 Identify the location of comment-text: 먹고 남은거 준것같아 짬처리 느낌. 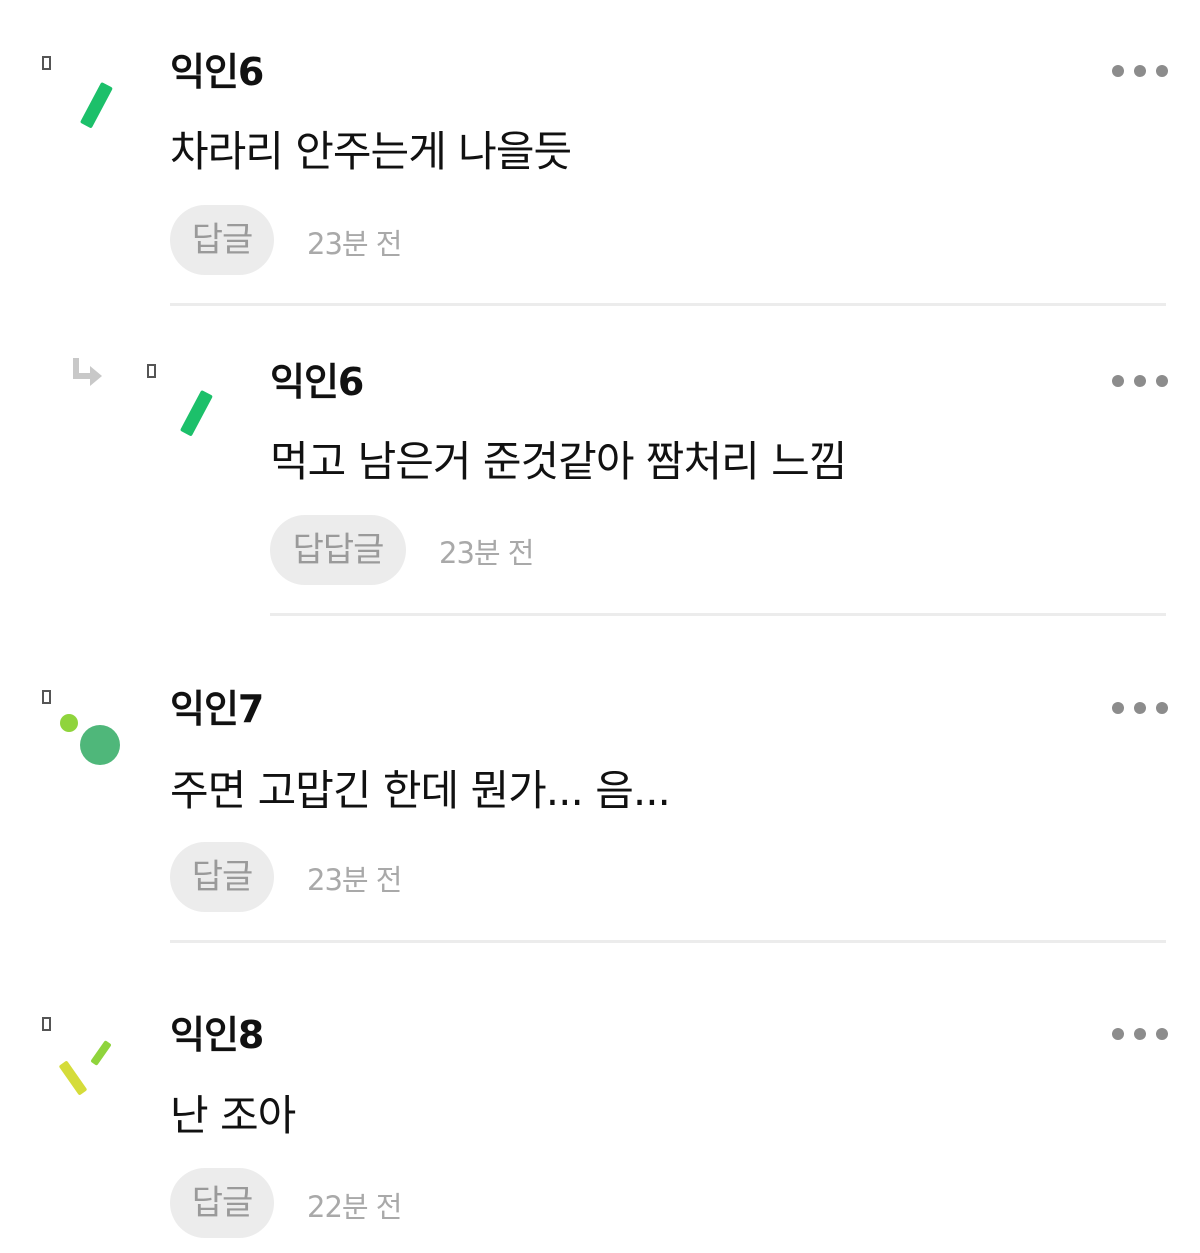
(558, 461).